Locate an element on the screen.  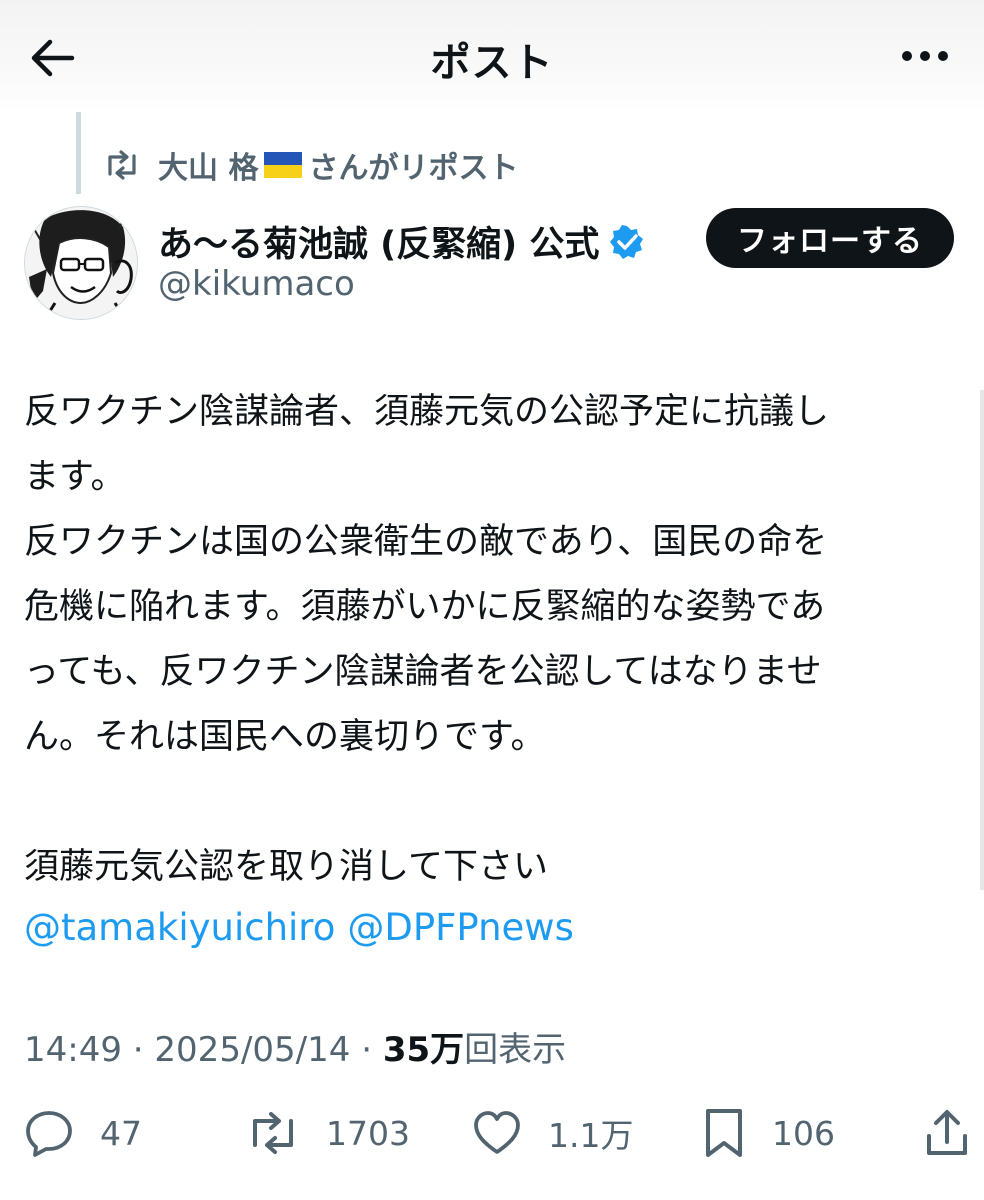
post-line: っても、反ワクチン陰謀論者を公認してはなりませ is located at coordinates (423, 672).